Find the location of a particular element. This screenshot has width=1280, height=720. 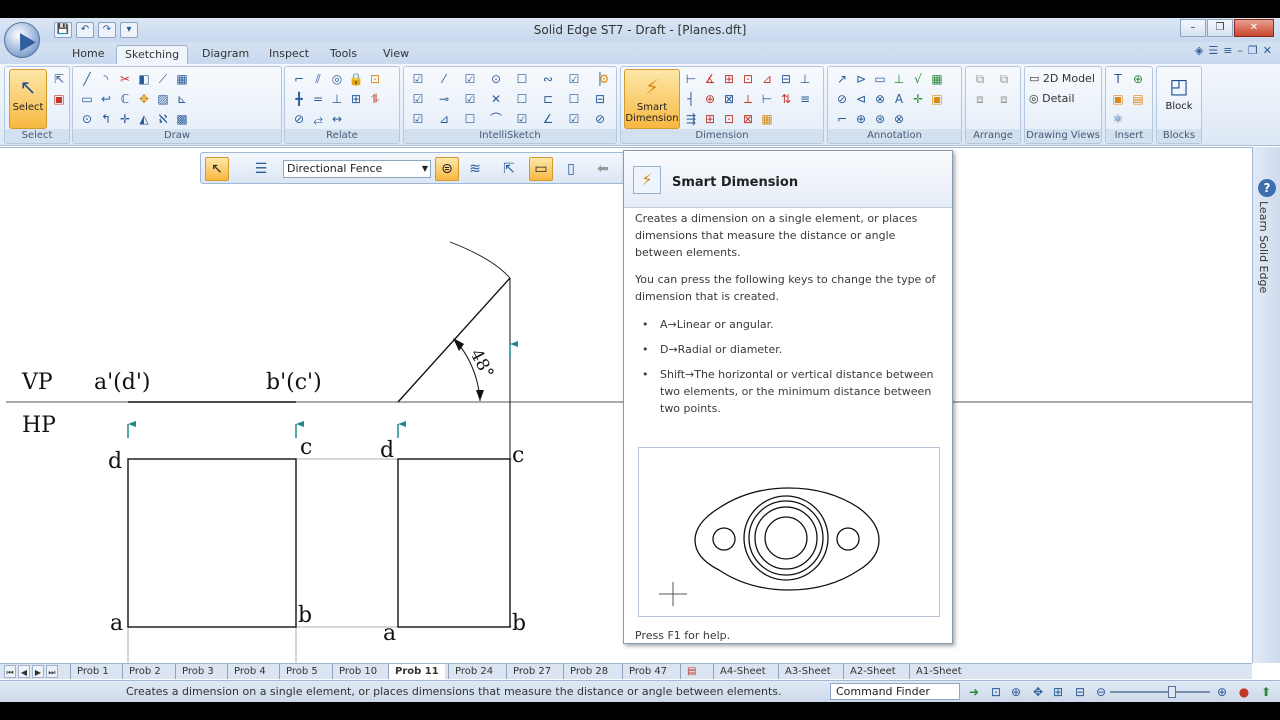

target-icon: ⊗ is located at coordinates (880, 99).